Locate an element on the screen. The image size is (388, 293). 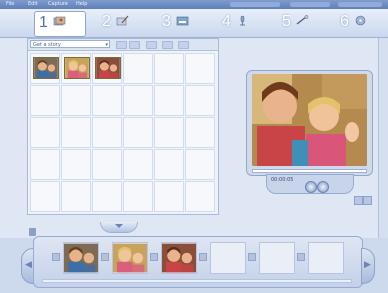
narration-icon is located at coordinates (242, 20).